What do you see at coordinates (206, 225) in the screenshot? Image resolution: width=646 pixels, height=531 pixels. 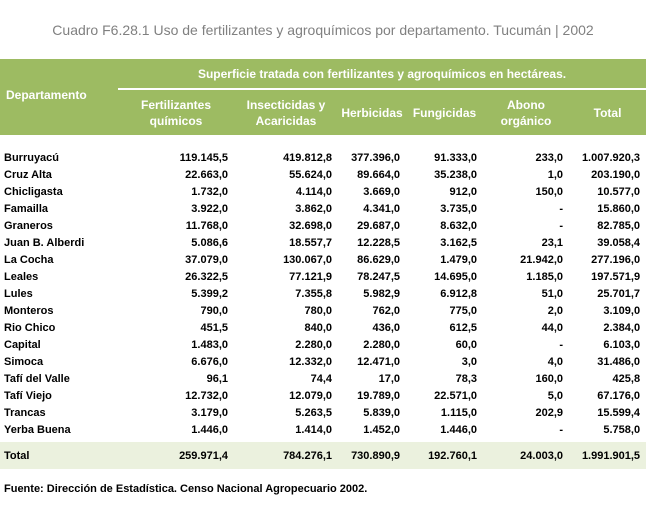 I see `row-value-cell: 11.768,0` at bounding box center [206, 225].